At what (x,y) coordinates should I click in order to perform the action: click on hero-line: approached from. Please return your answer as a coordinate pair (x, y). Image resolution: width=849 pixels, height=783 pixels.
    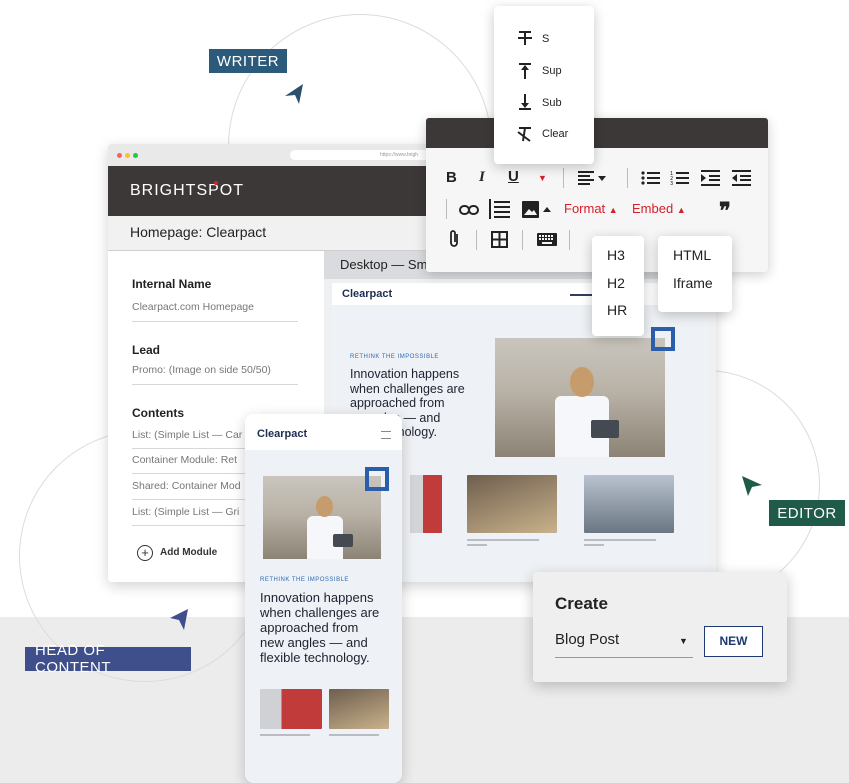
    Looking at the image, I should click on (397, 403).